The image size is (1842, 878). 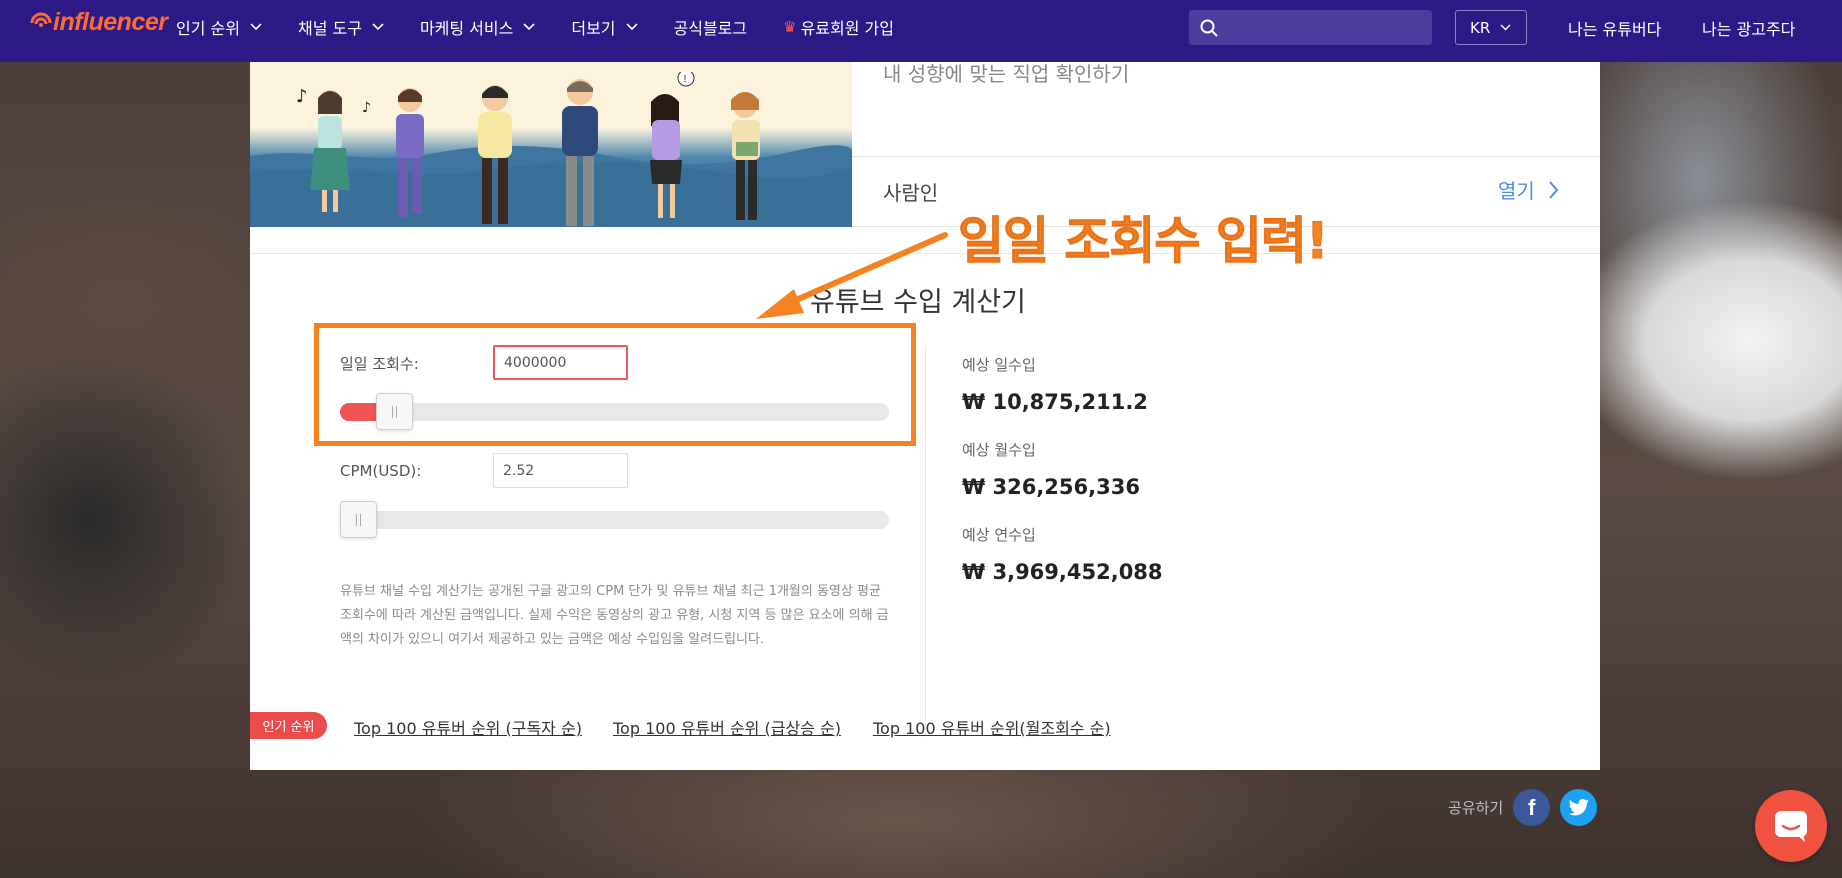 I want to click on daily-income-value: ₩ 10,875,211.2, so click(x=1055, y=402).